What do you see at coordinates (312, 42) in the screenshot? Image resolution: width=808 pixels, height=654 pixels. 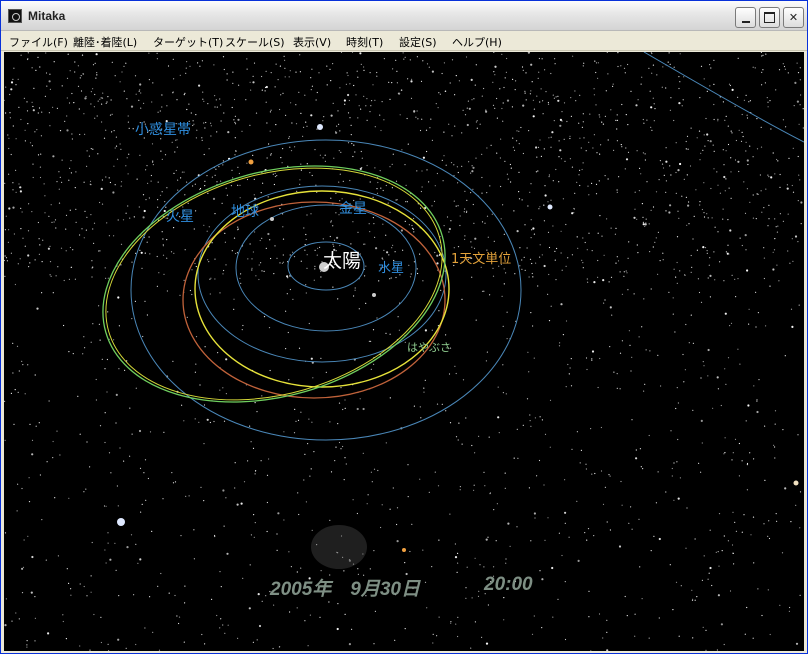 I see `menu-view: 表示(V)` at bounding box center [312, 42].